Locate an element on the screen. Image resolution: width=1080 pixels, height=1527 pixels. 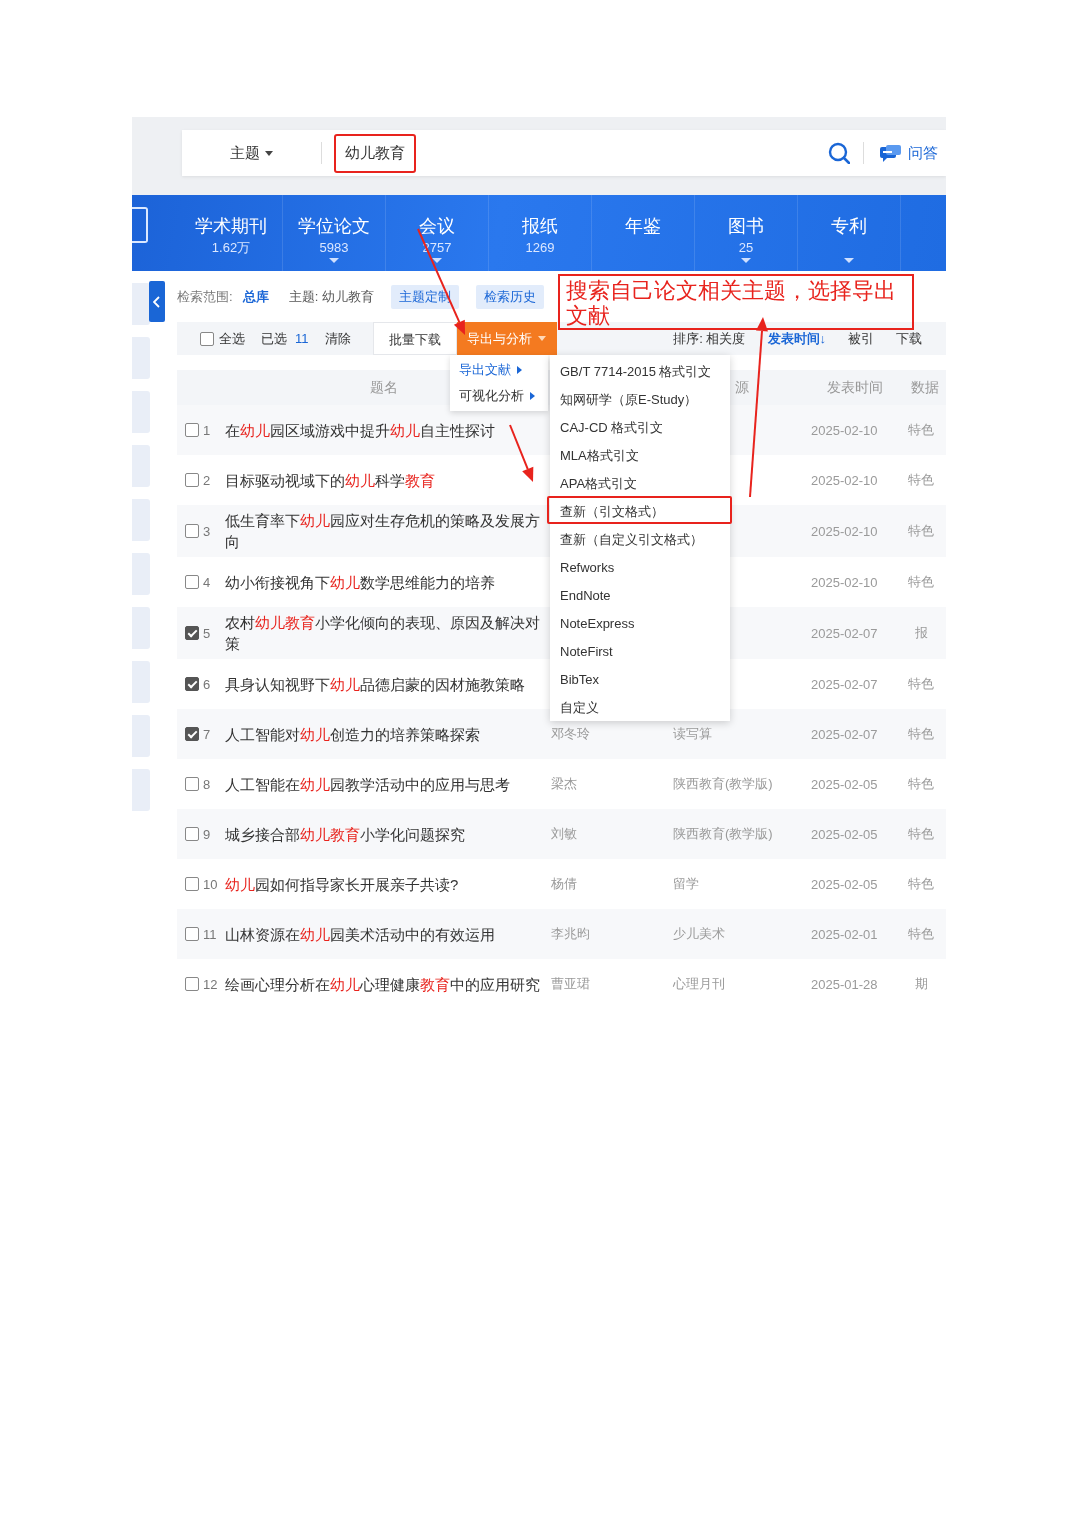
row-number: 9 is located at coordinates (207, 834).